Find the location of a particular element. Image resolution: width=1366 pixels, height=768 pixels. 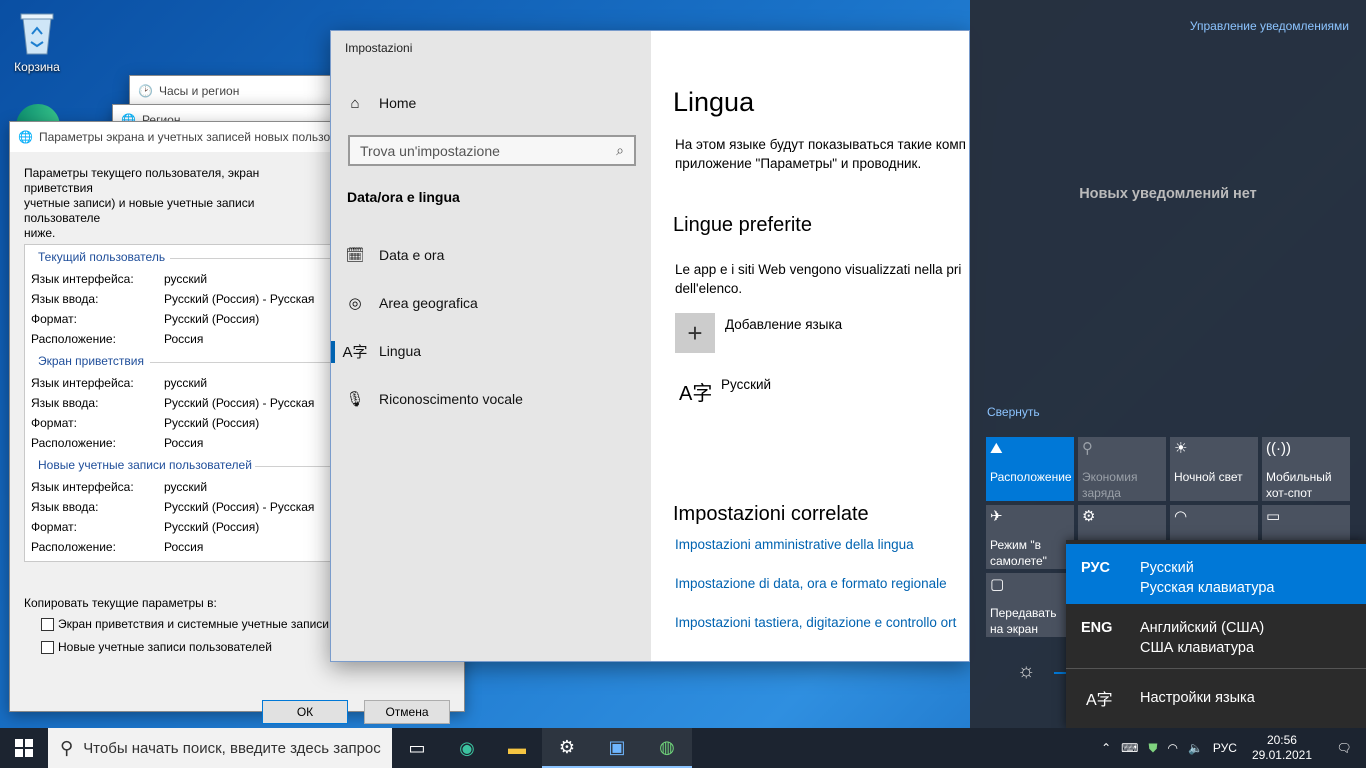

section-title: Data/ora e lingua is located at coordinates (403, 197).